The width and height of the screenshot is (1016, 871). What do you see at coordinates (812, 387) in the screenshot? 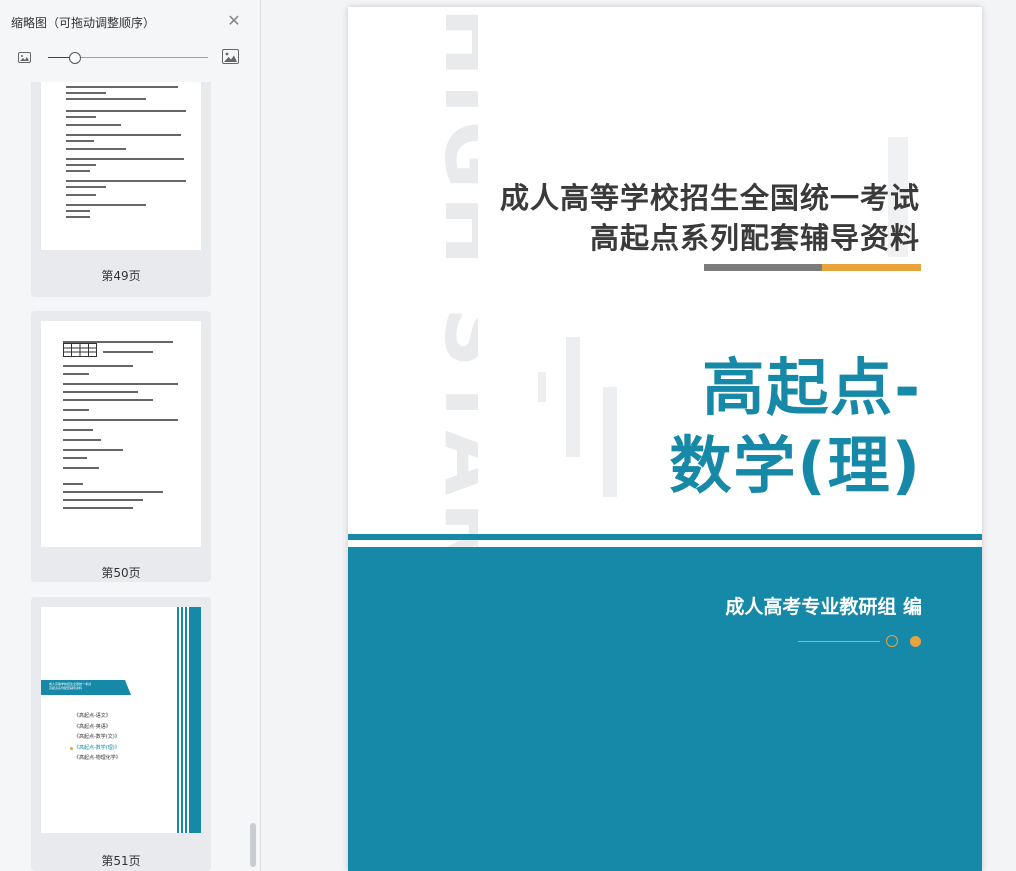
I see `cover-title-line1: 高起点-` at bounding box center [812, 387].